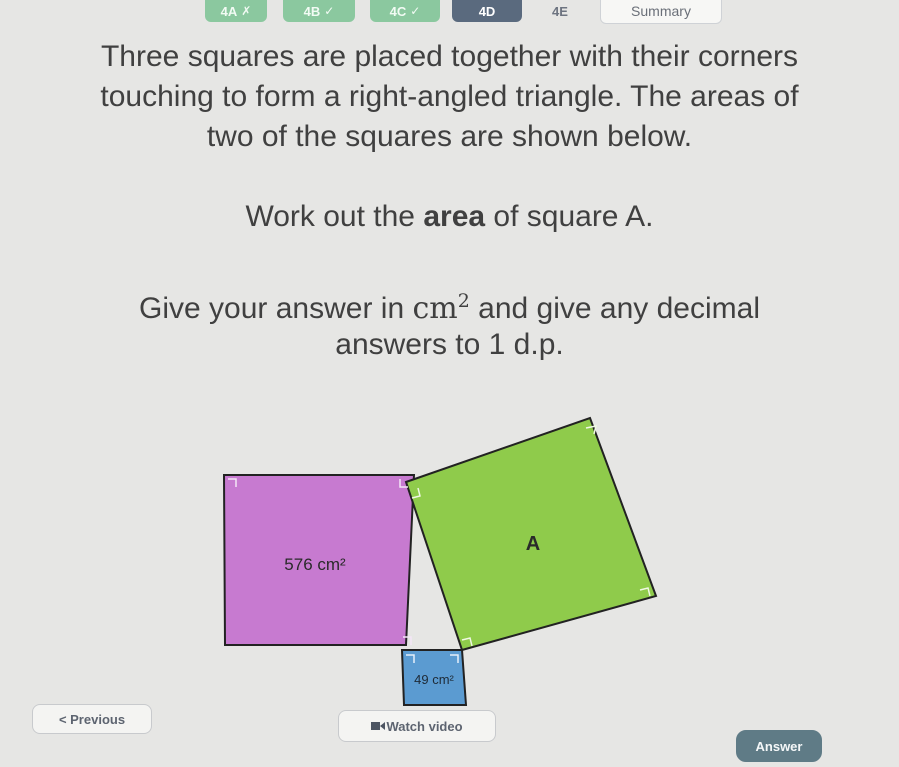 Image resolution: width=899 pixels, height=767 pixels. I want to click on watch-video-button: Watch video, so click(417, 726).